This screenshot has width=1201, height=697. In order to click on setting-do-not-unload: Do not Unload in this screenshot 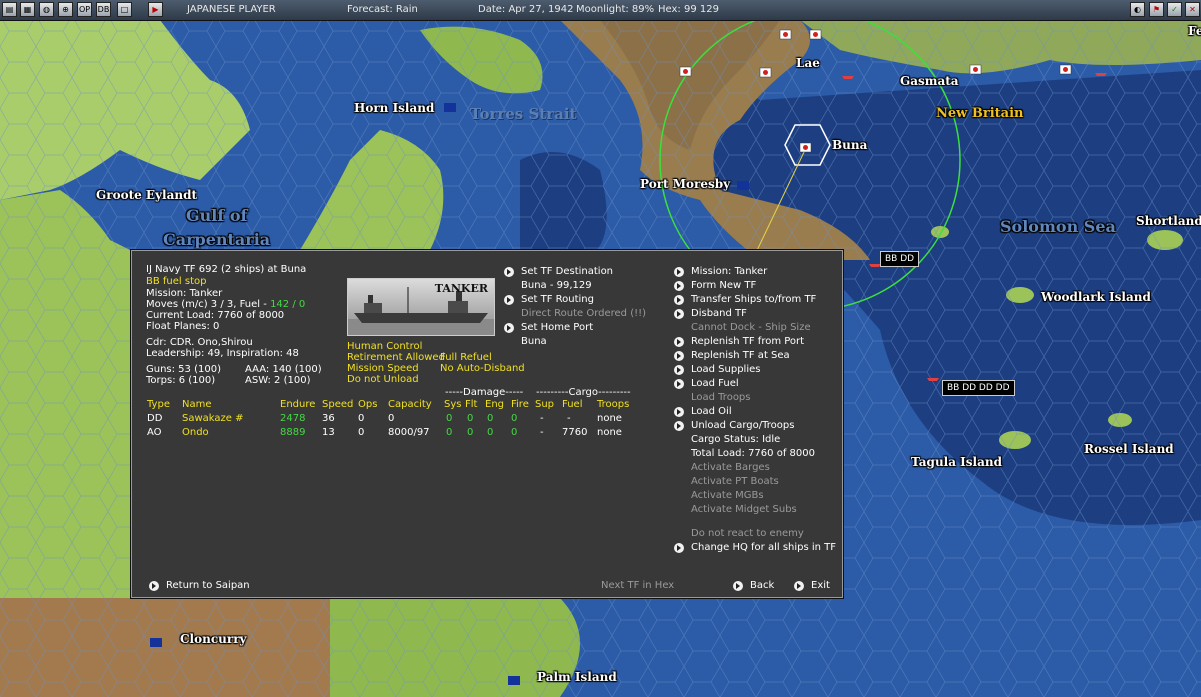, I will do `click(383, 380)`.